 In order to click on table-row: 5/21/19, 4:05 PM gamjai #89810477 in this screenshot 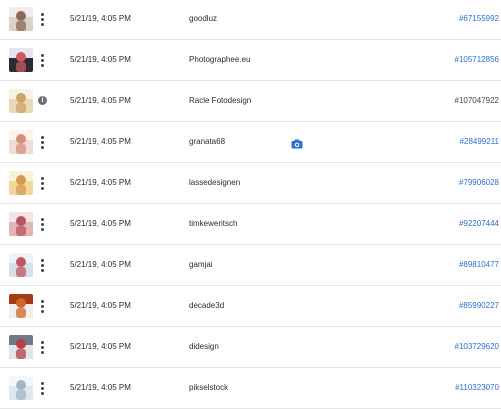, I will do `click(250, 265)`.